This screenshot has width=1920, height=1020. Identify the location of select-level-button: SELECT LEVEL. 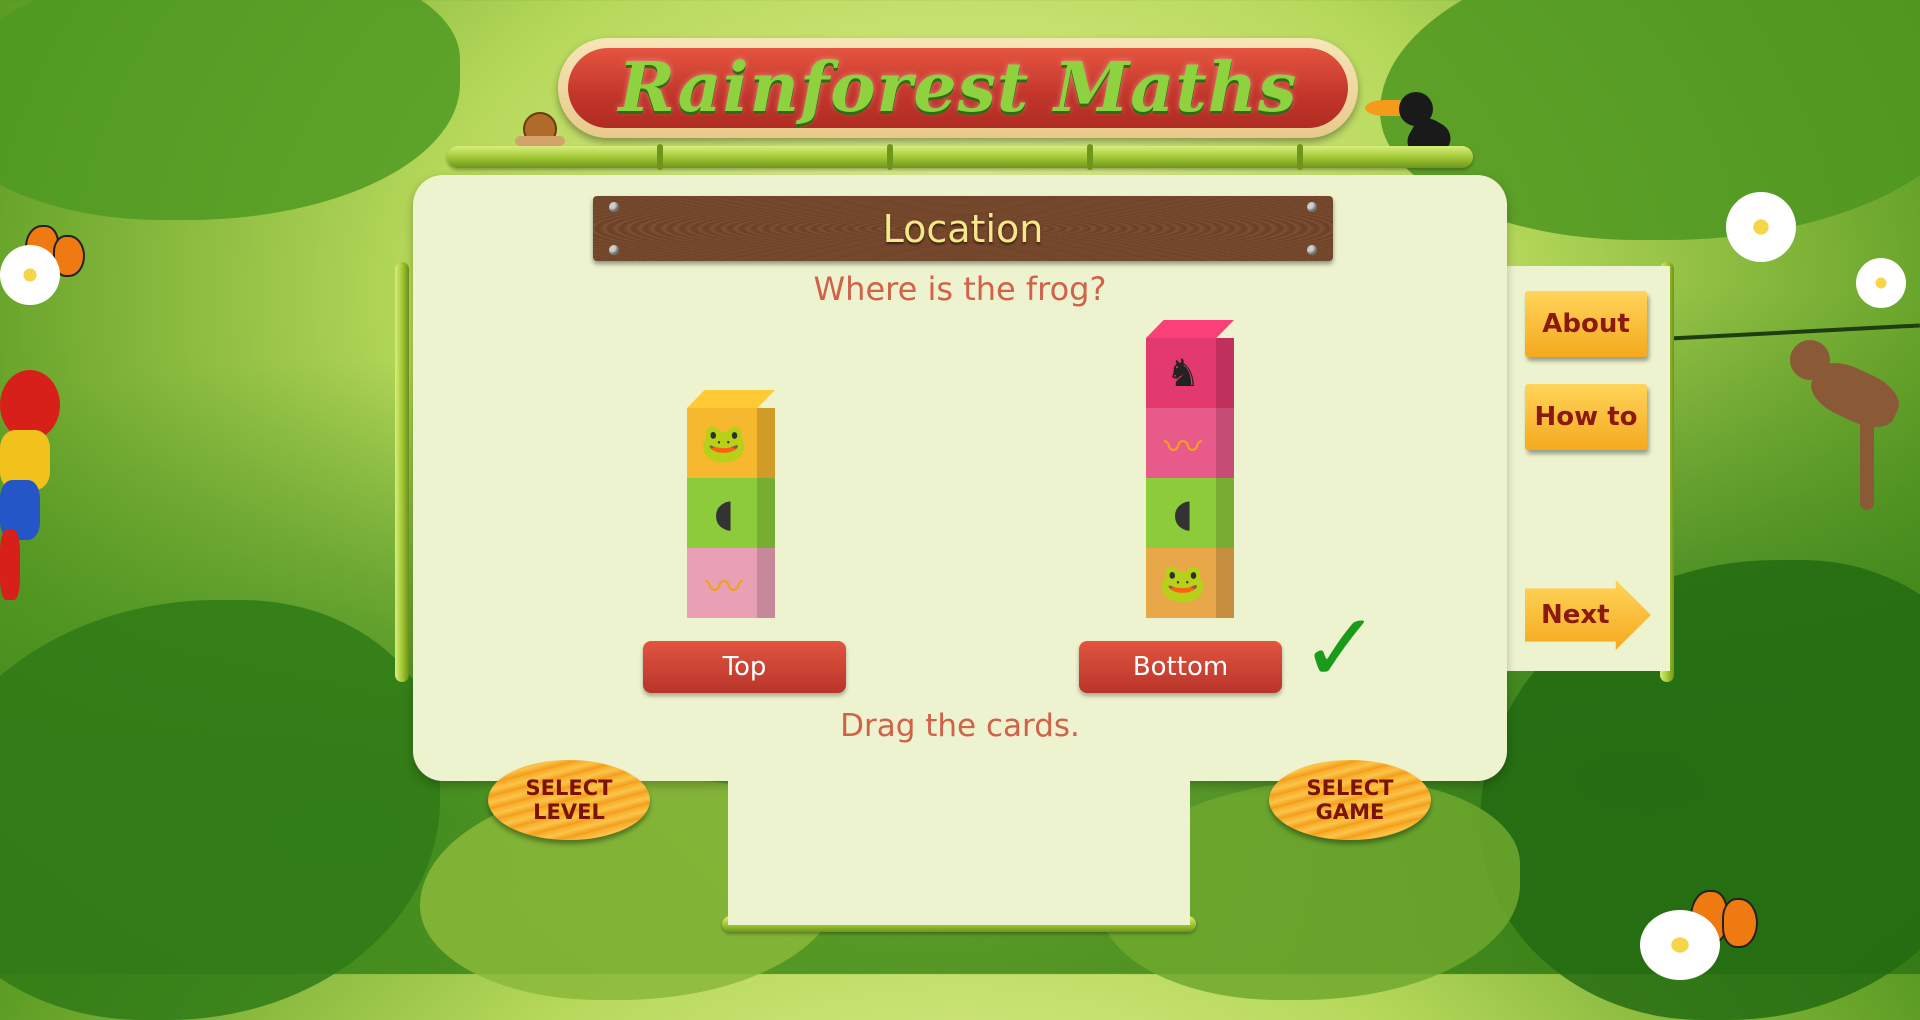
(569, 800).